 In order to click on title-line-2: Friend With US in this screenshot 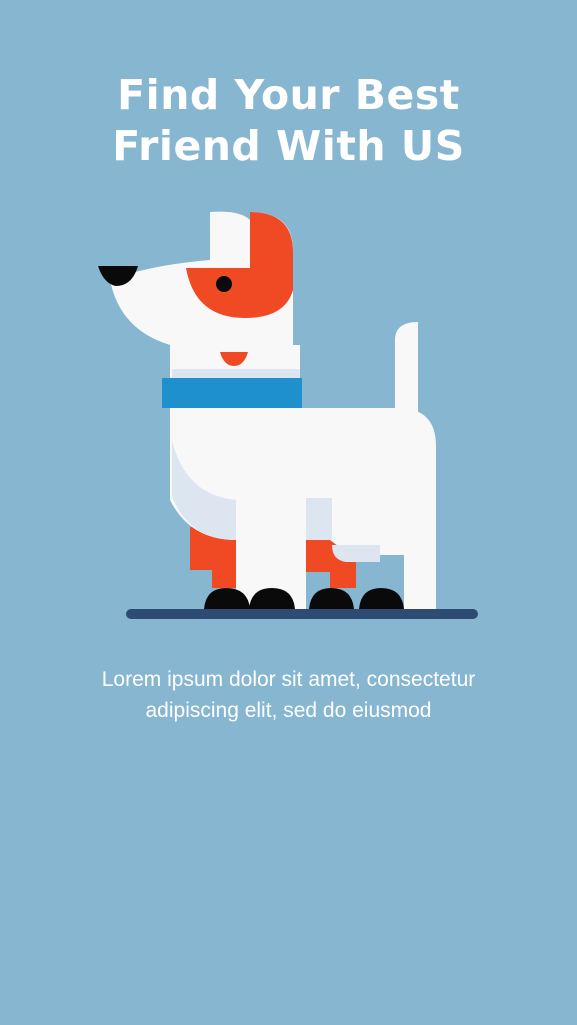, I will do `click(288, 146)`.